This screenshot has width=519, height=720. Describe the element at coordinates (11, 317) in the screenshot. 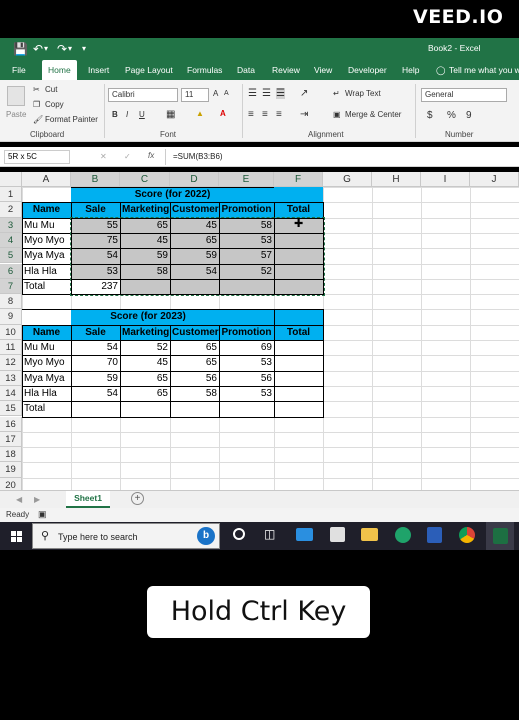

I see `row-header-9: 9` at that location.